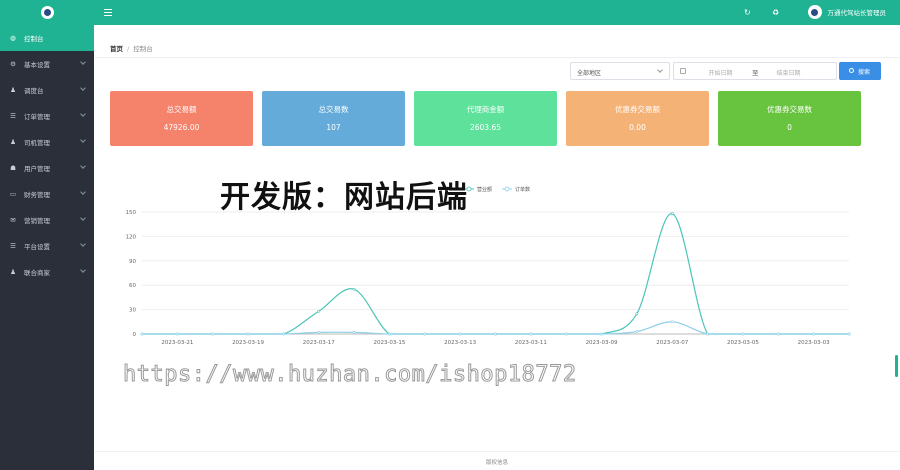 Image resolution: width=900 pixels, height=470 pixels. What do you see at coordinates (13, 246) in the screenshot?
I see `platform-icon: ☰` at bounding box center [13, 246].